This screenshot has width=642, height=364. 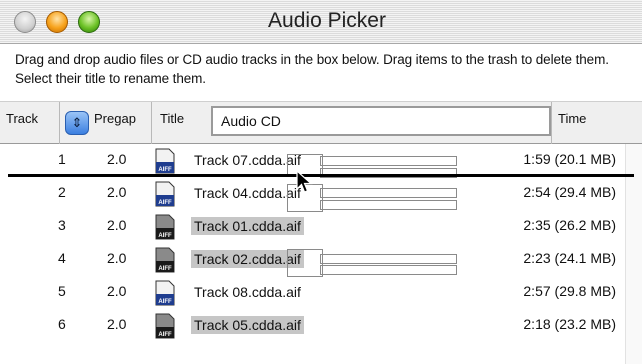 What do you see at coordinates (62, 324) in the screenshot?
I see `track-number: 6` at bounding box center [62, 324].